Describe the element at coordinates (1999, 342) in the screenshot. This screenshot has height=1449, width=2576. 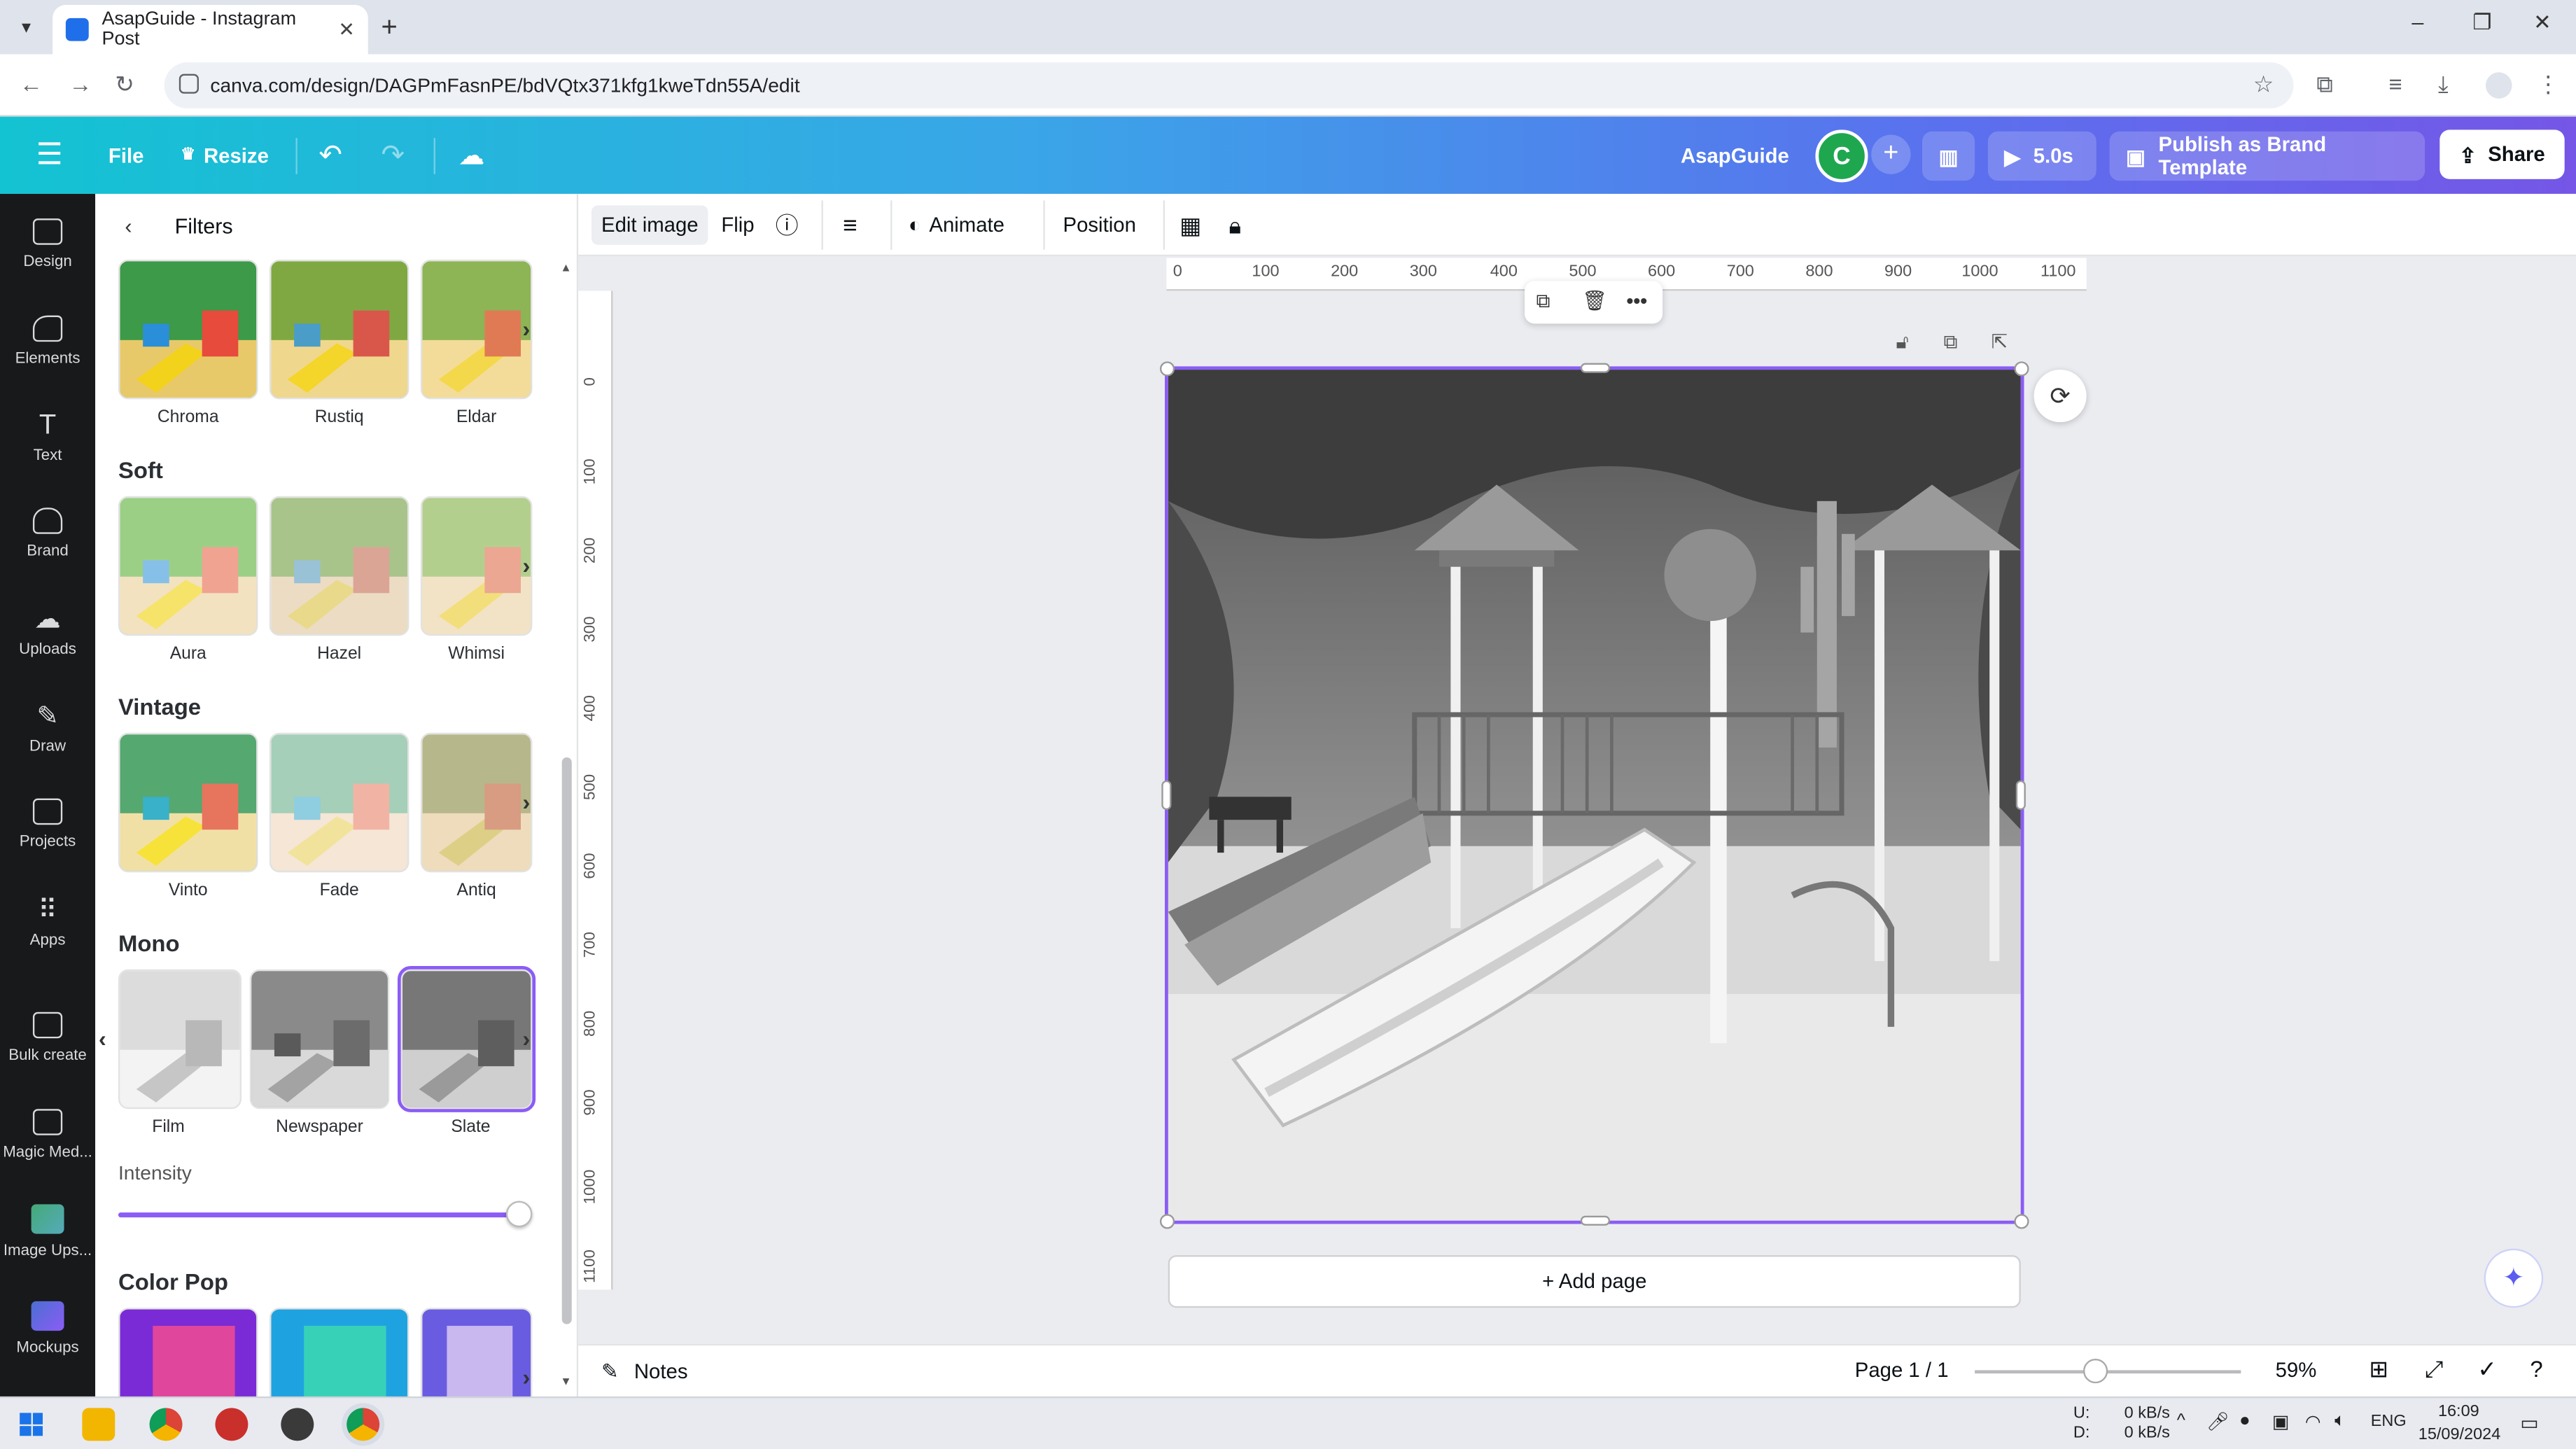
I see `page-add-icon: ⇱` at that location.